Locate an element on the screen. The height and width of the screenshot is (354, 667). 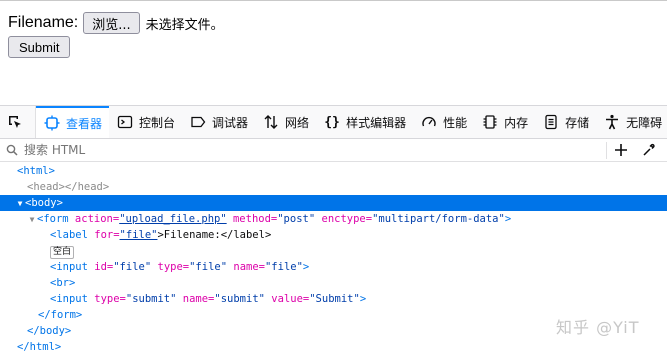
tree-node-body-selected: ▼ <body> is located at coordinates (333, 203).